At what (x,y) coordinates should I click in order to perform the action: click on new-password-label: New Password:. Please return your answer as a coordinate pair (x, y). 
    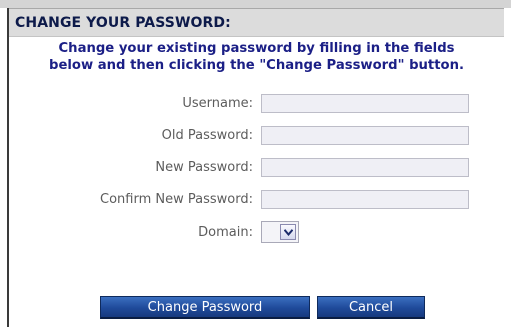
    Looking at the image, I should click on (204, 167).